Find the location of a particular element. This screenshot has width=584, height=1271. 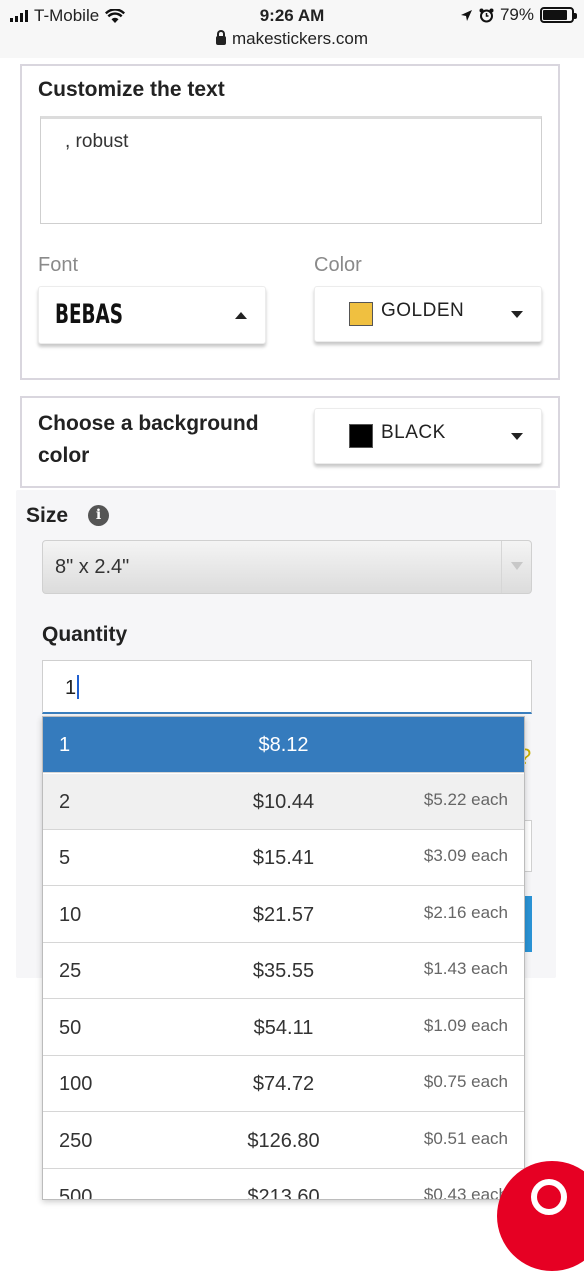

status-bar: T-Mobile 9:26 AM 79% makestickers.com is located at coordinates (292, 29).